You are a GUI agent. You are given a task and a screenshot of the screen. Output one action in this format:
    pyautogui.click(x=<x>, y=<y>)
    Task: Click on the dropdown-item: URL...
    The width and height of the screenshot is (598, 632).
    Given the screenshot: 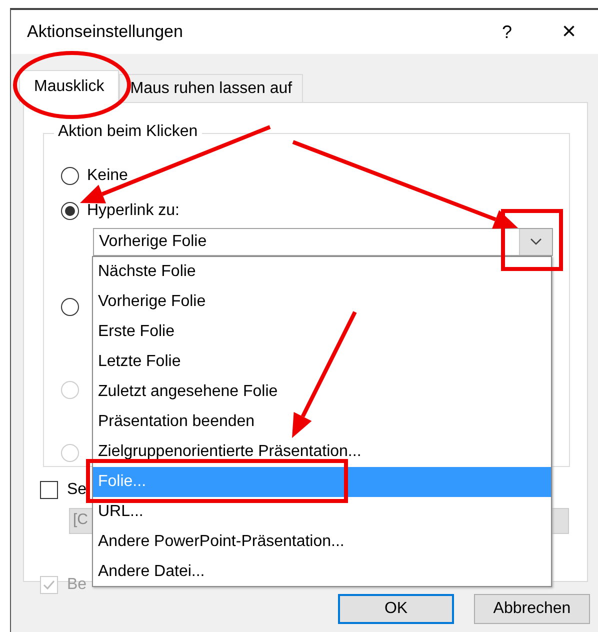 What is the action you would take?
    pyautogui.click(x=322, y=512)
    